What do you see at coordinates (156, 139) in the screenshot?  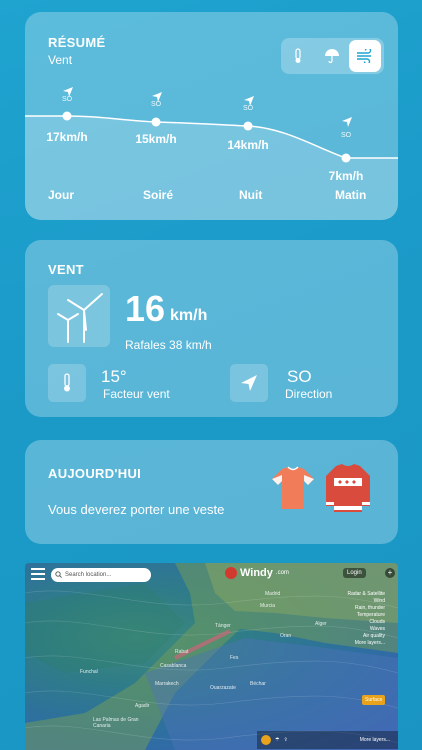 I see `speed-label: 15km/h` at bounding box center [156, 139].